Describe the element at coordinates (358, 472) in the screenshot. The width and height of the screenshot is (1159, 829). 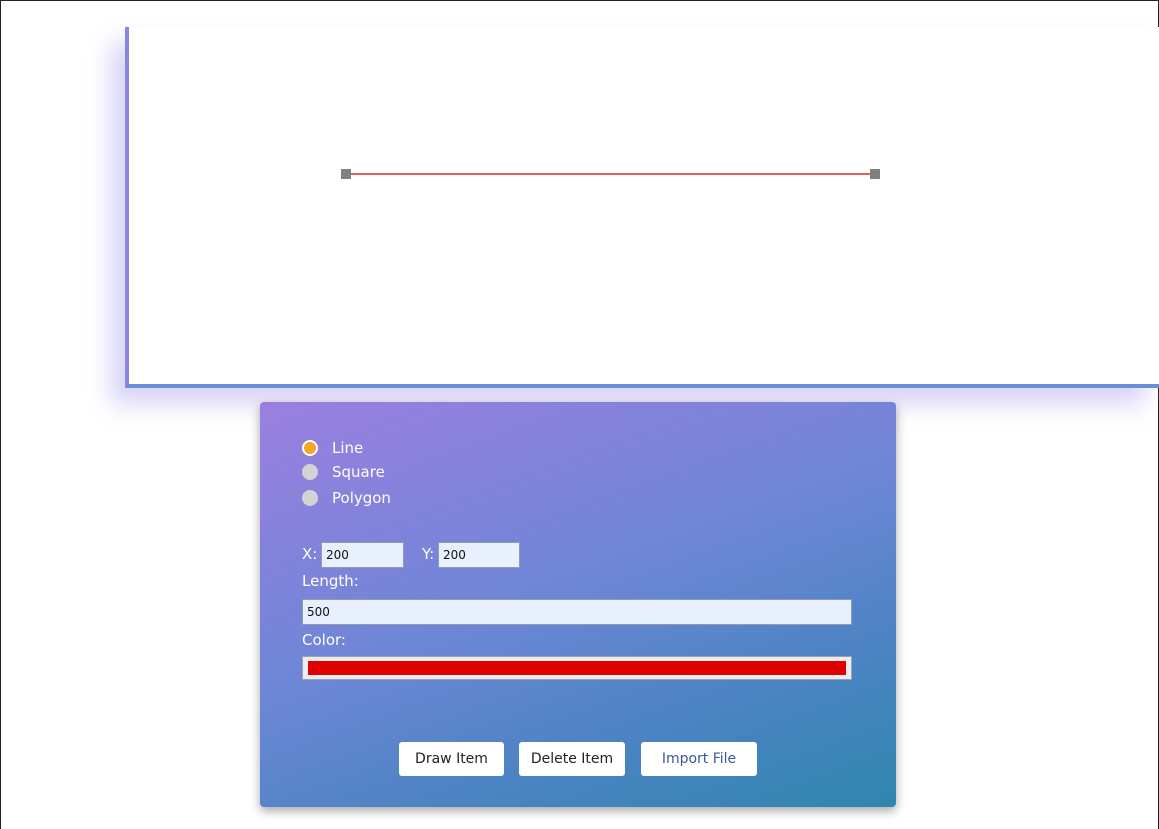
I see `radio-square-label: Square` at that location.